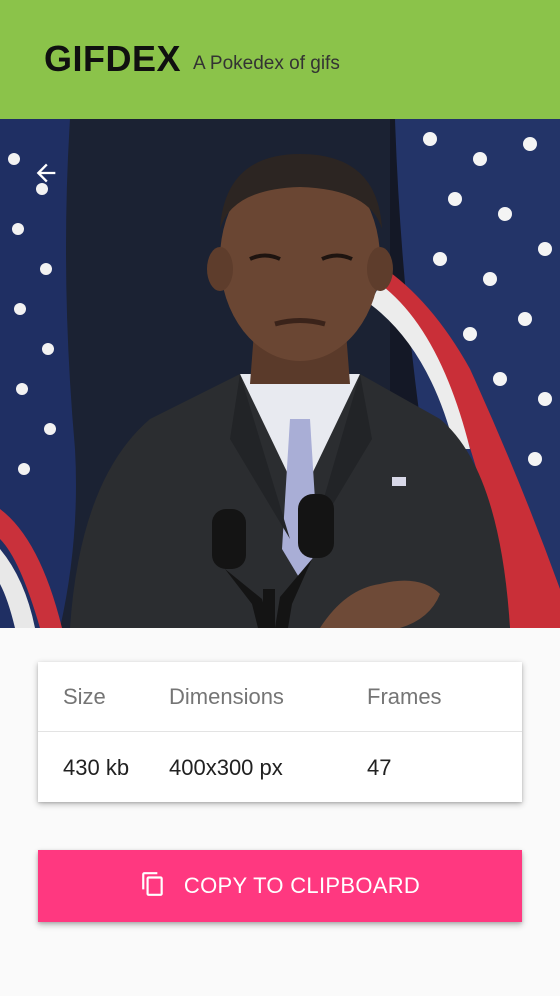 The image size is (560, 996). I want to click on copy-icon, so click(152, 884).